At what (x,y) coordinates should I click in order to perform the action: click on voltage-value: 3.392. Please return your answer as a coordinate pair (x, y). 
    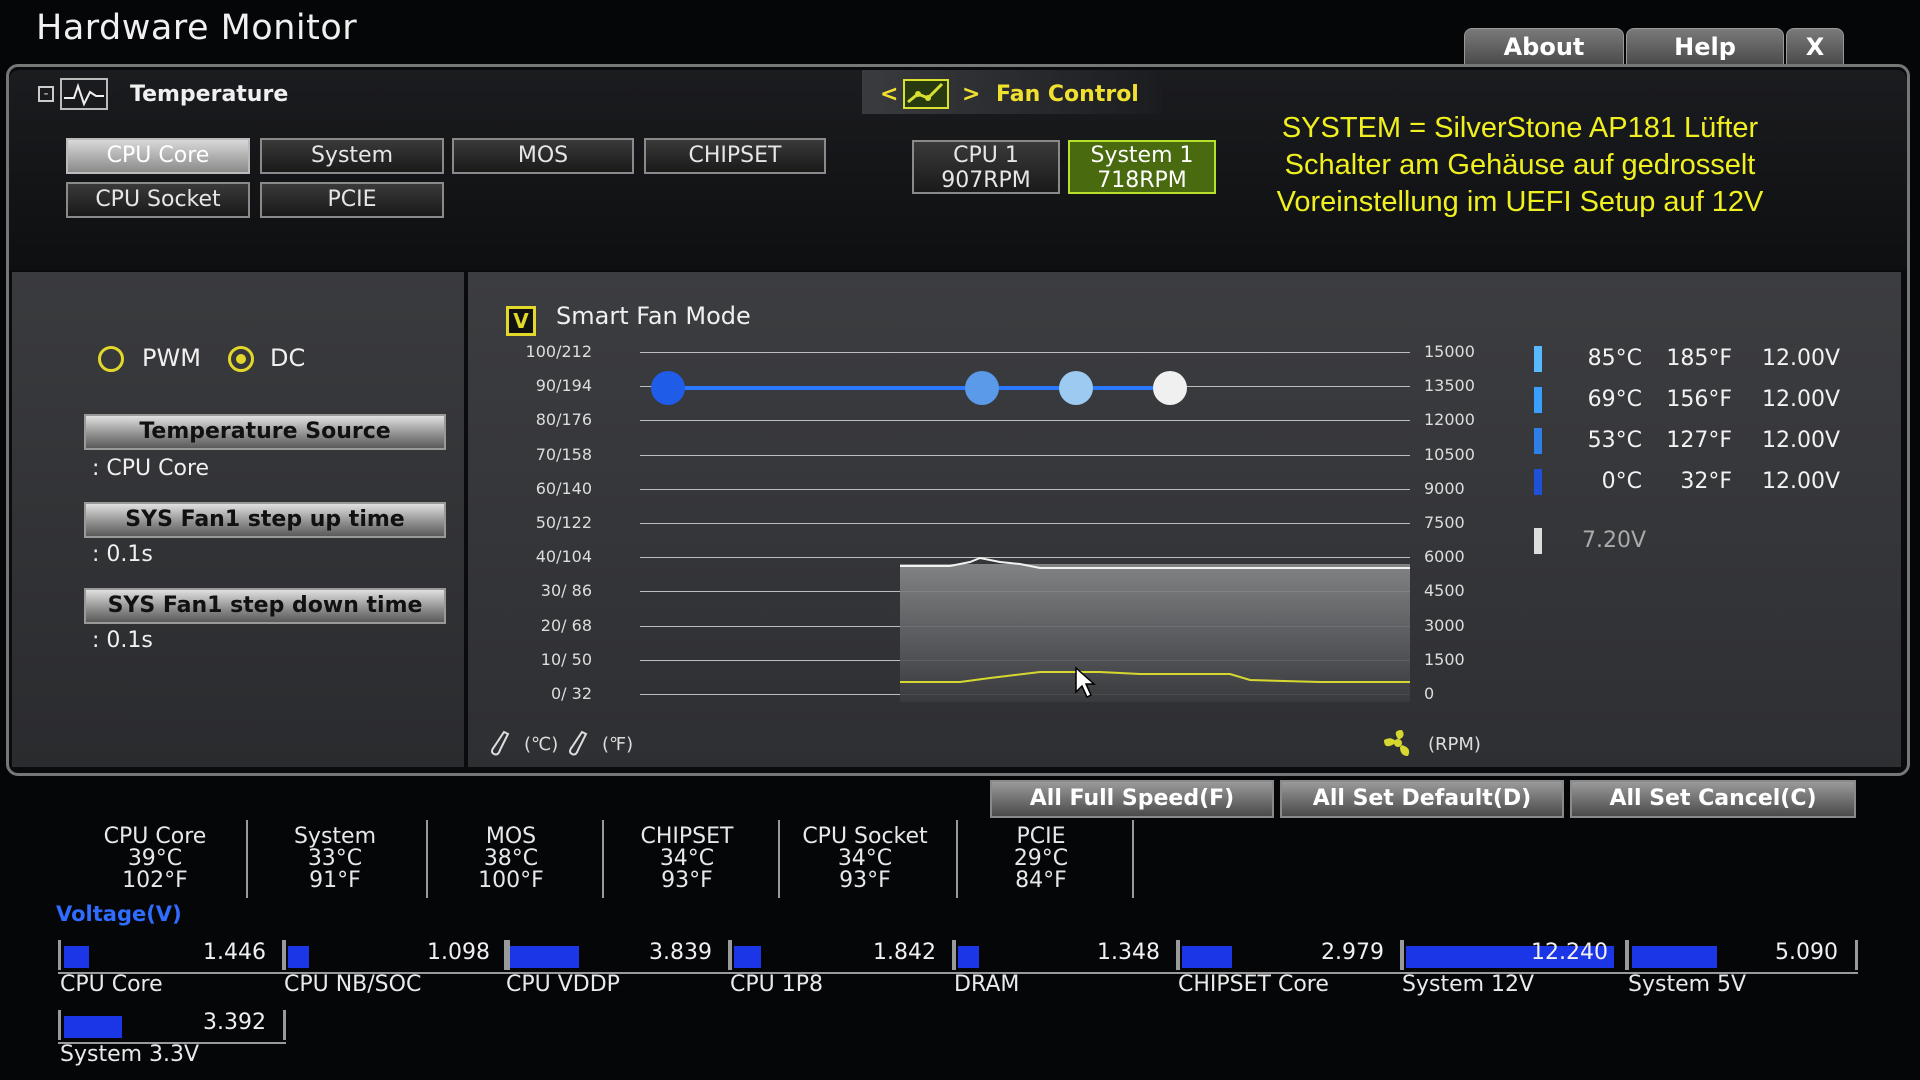
    Looking at the image, I should click on (234, 1022).